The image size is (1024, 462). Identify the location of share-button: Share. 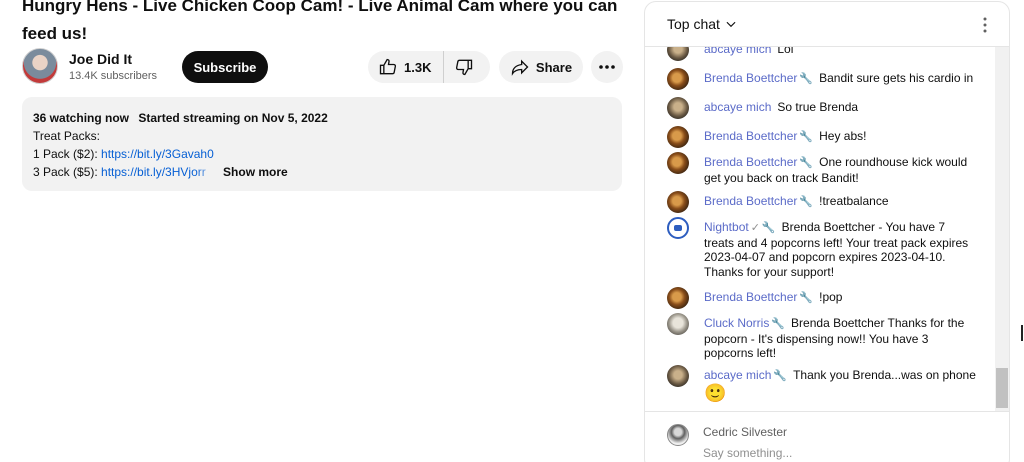
(541, 67).